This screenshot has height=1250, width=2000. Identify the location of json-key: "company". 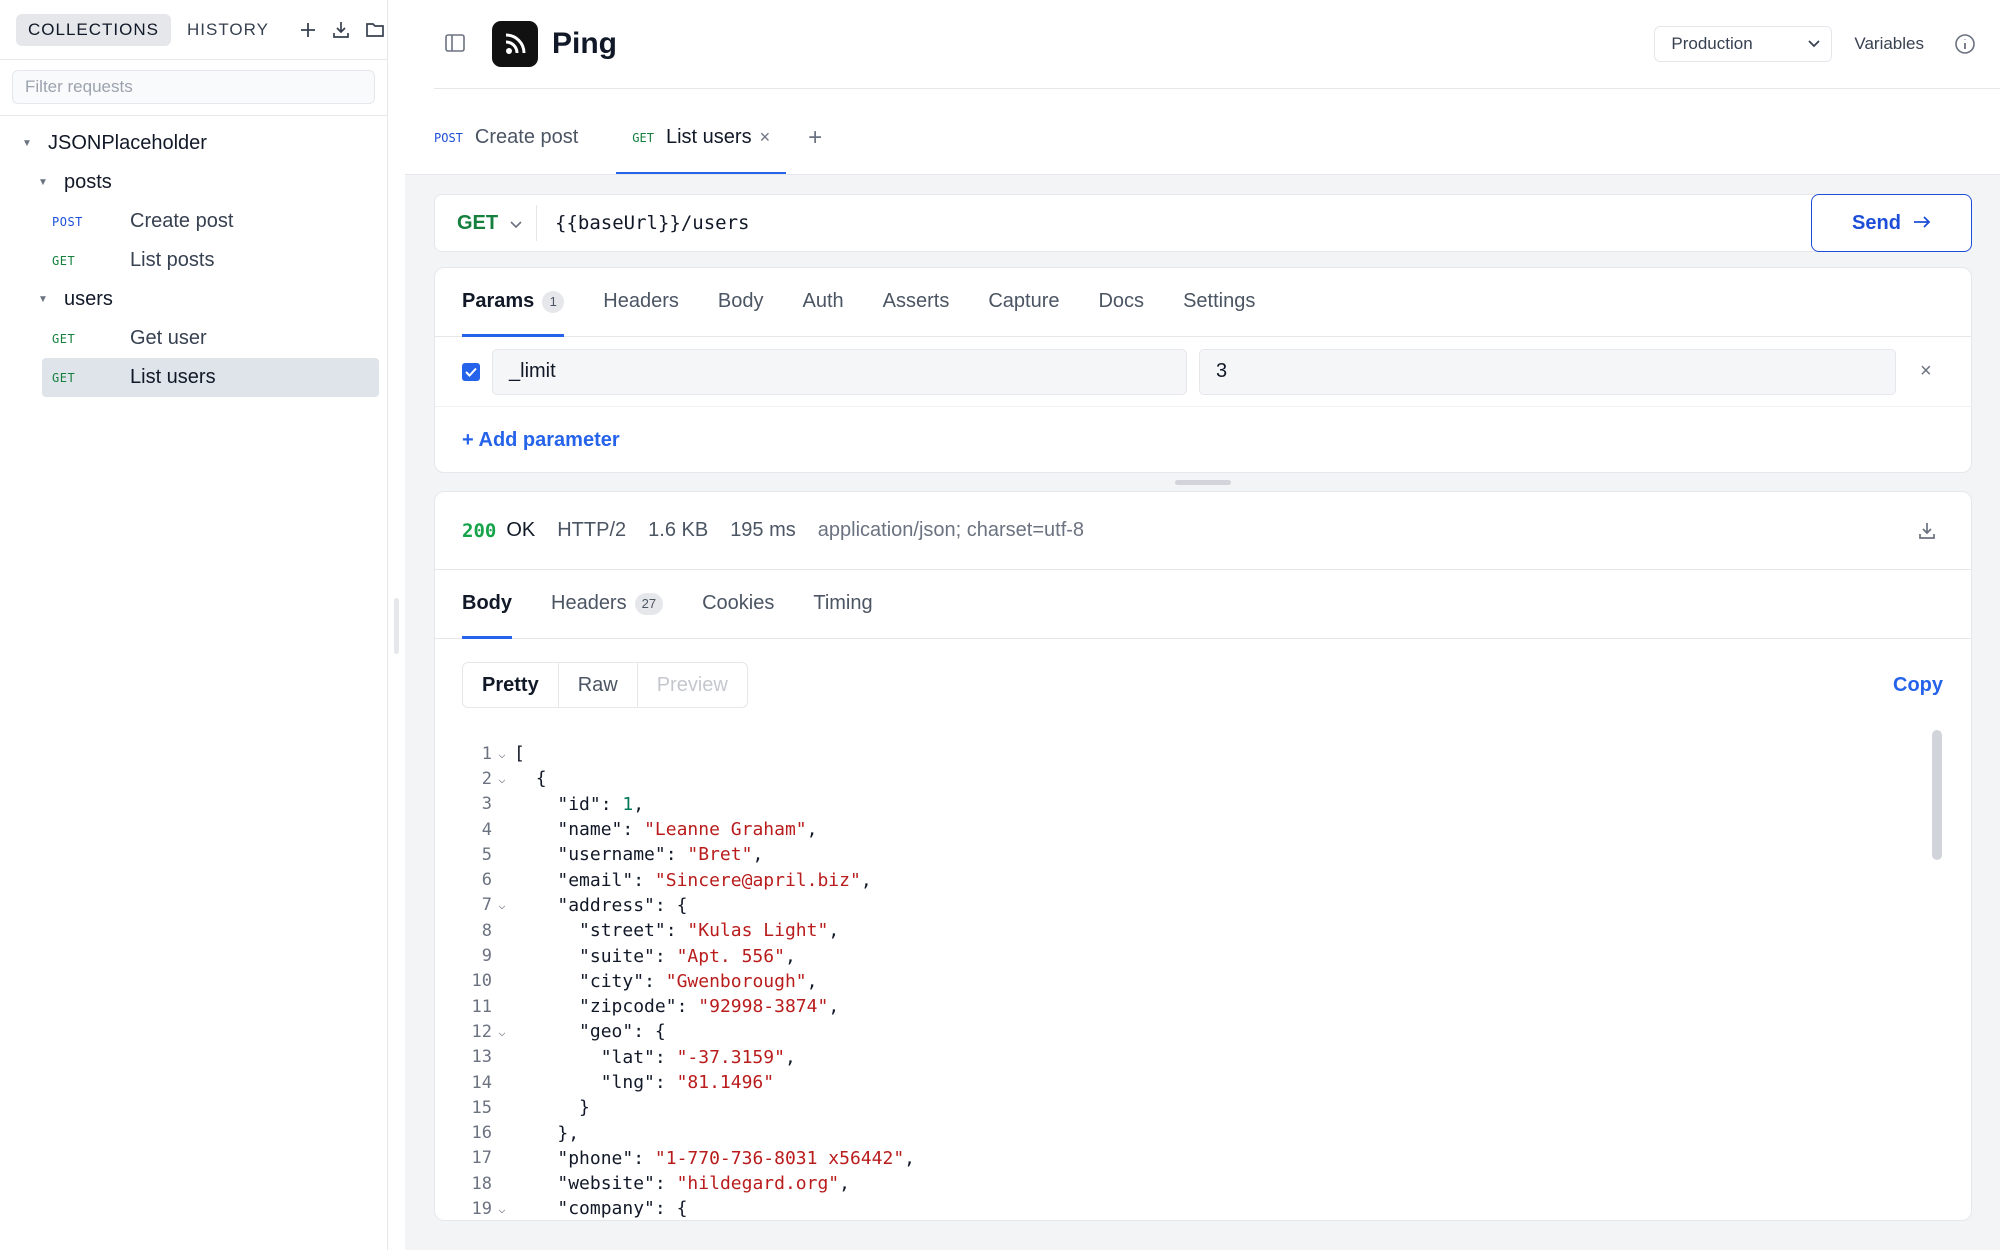
(606, 1209).